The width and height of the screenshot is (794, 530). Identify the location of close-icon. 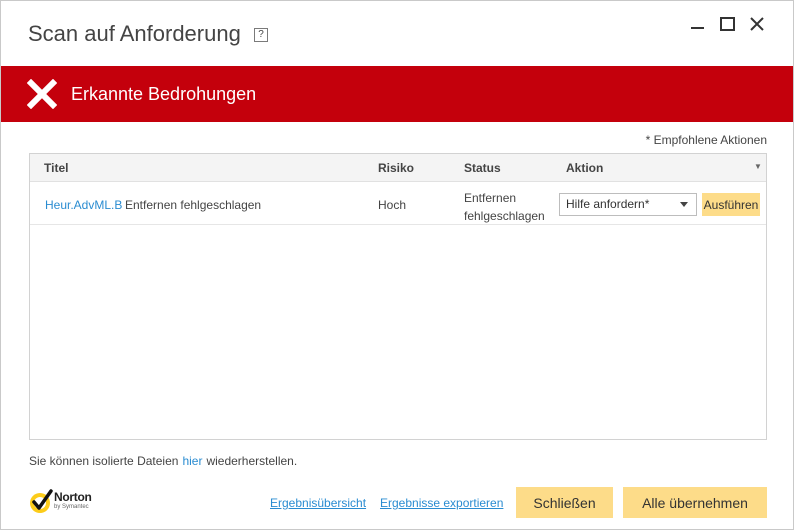
(757, 24).